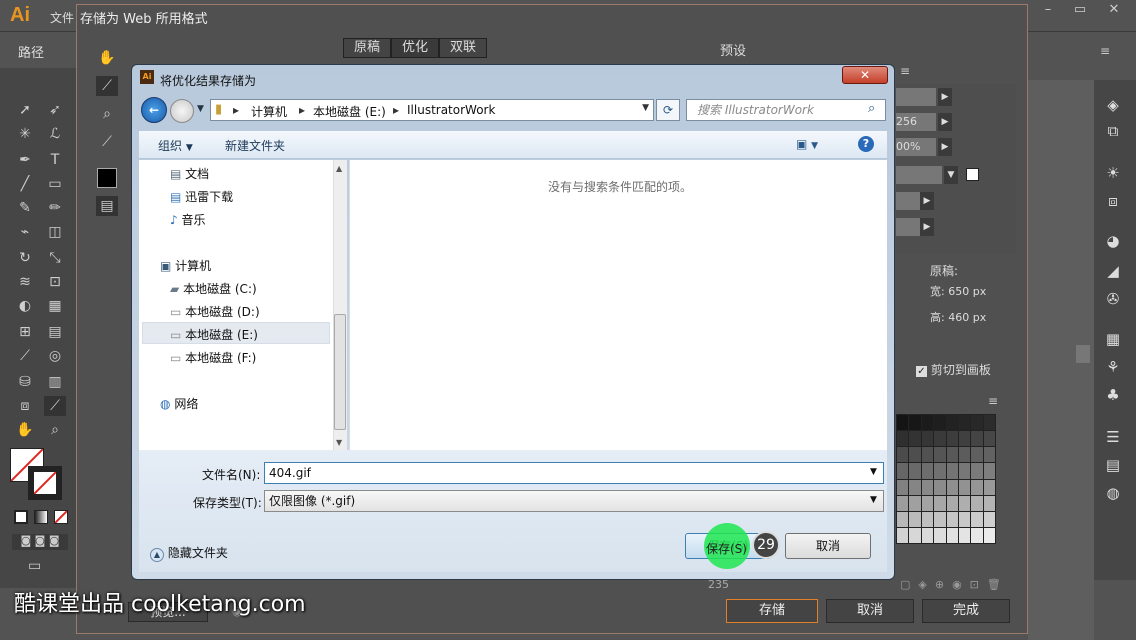  Describe the element at coordinates (919, 175) in the screenshot. I see `matte-field` at that location.